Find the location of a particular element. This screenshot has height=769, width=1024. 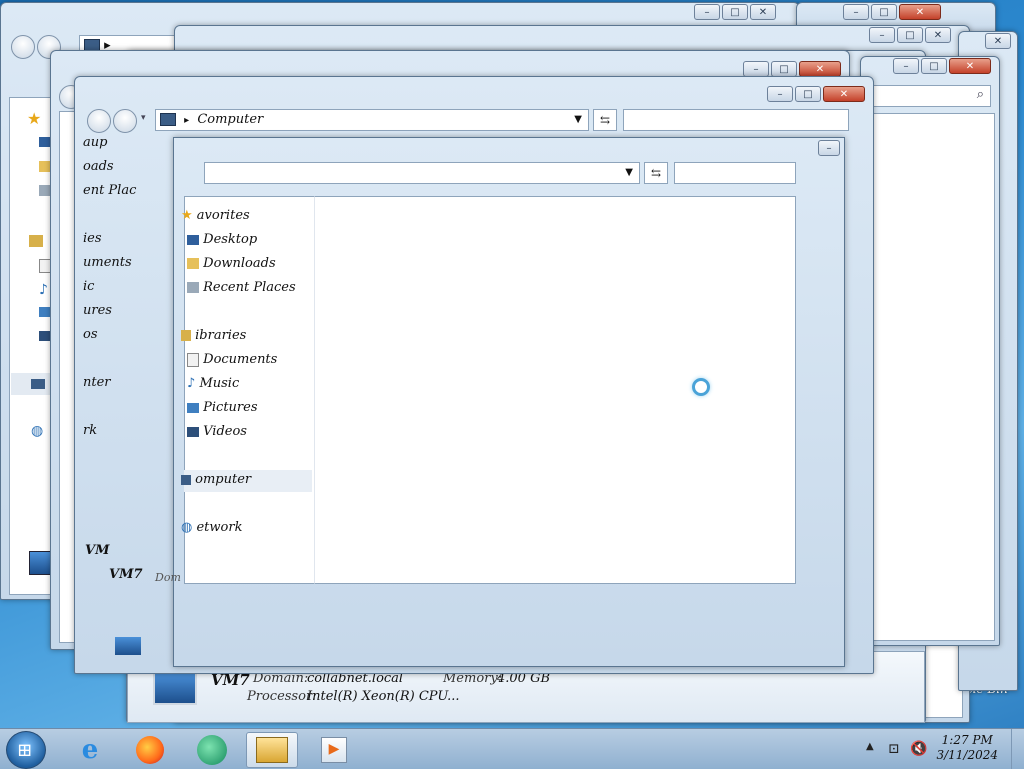

app-icon is located at coordinates (212, 750).